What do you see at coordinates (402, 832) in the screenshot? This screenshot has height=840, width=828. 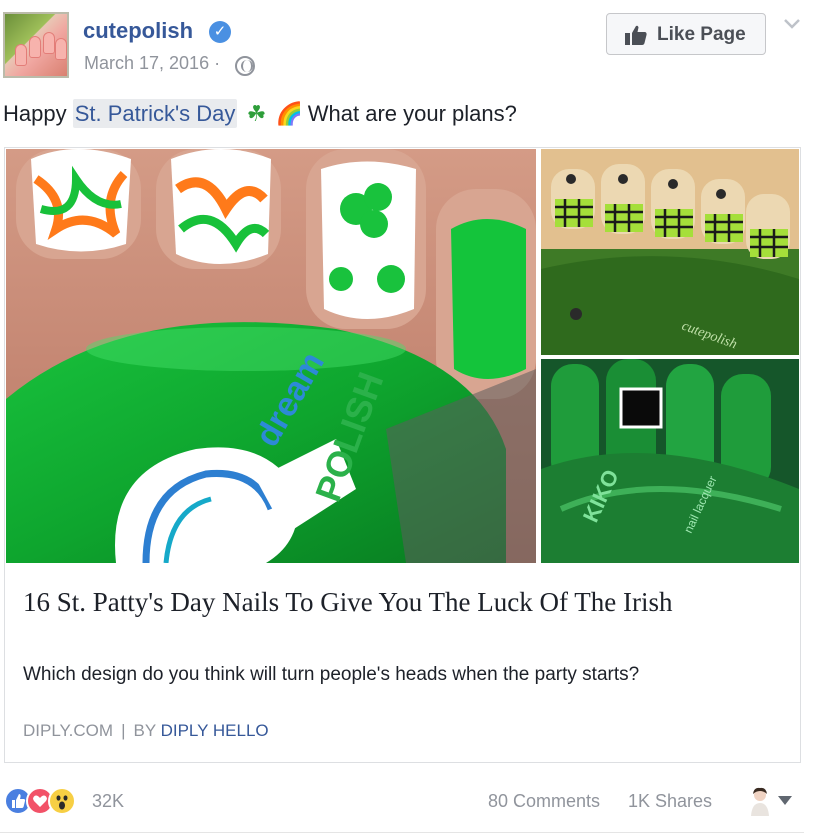 I see `footer-divider` at bounding box center [402, 832].